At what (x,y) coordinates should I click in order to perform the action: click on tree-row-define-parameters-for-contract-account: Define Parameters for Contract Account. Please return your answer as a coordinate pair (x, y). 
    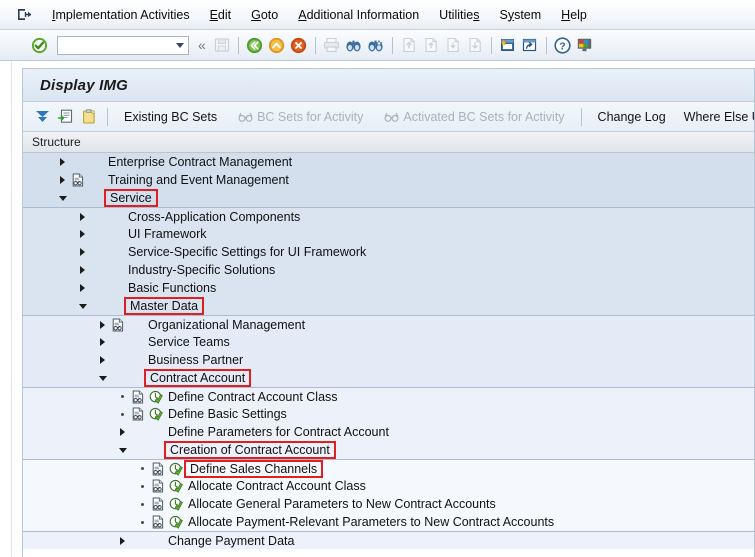
    Looking at the image, I should click on (388, 432).